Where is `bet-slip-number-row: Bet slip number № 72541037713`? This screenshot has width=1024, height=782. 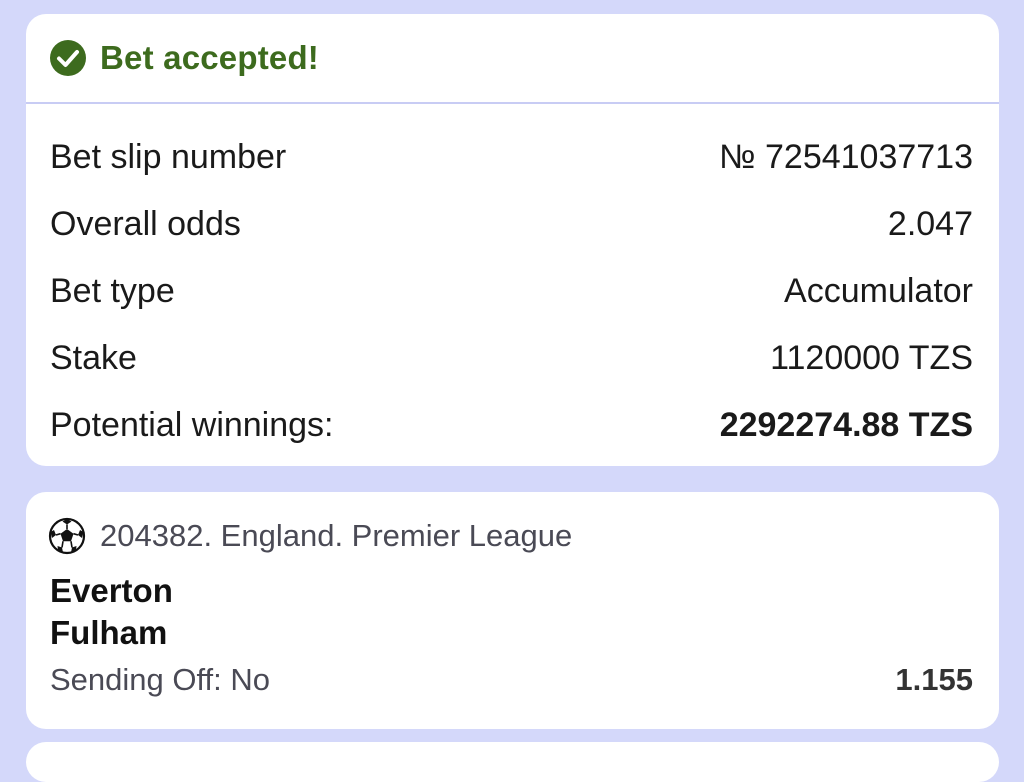 bet-slip-number-row: Bet slip number № 72541037713 is located at coordinates (511, 157).